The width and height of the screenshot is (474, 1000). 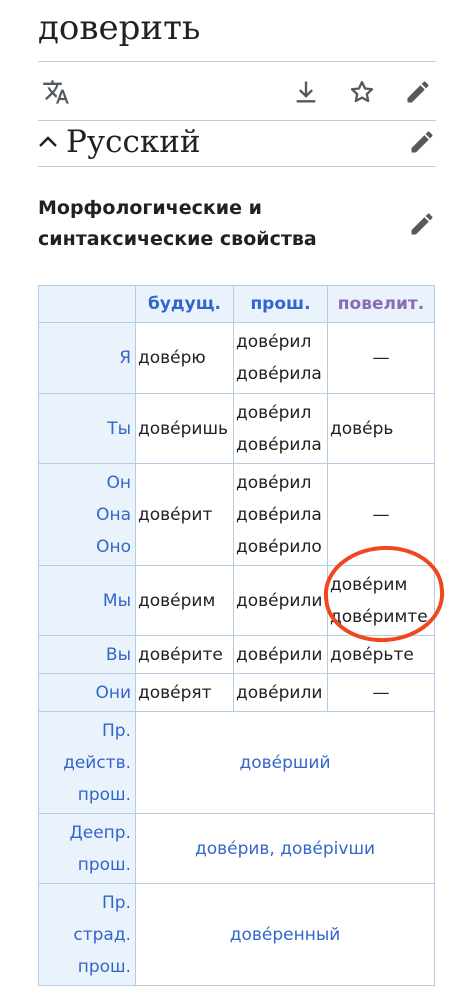 I want to click on edit-subsection-icon, so click(x=422, y=224).